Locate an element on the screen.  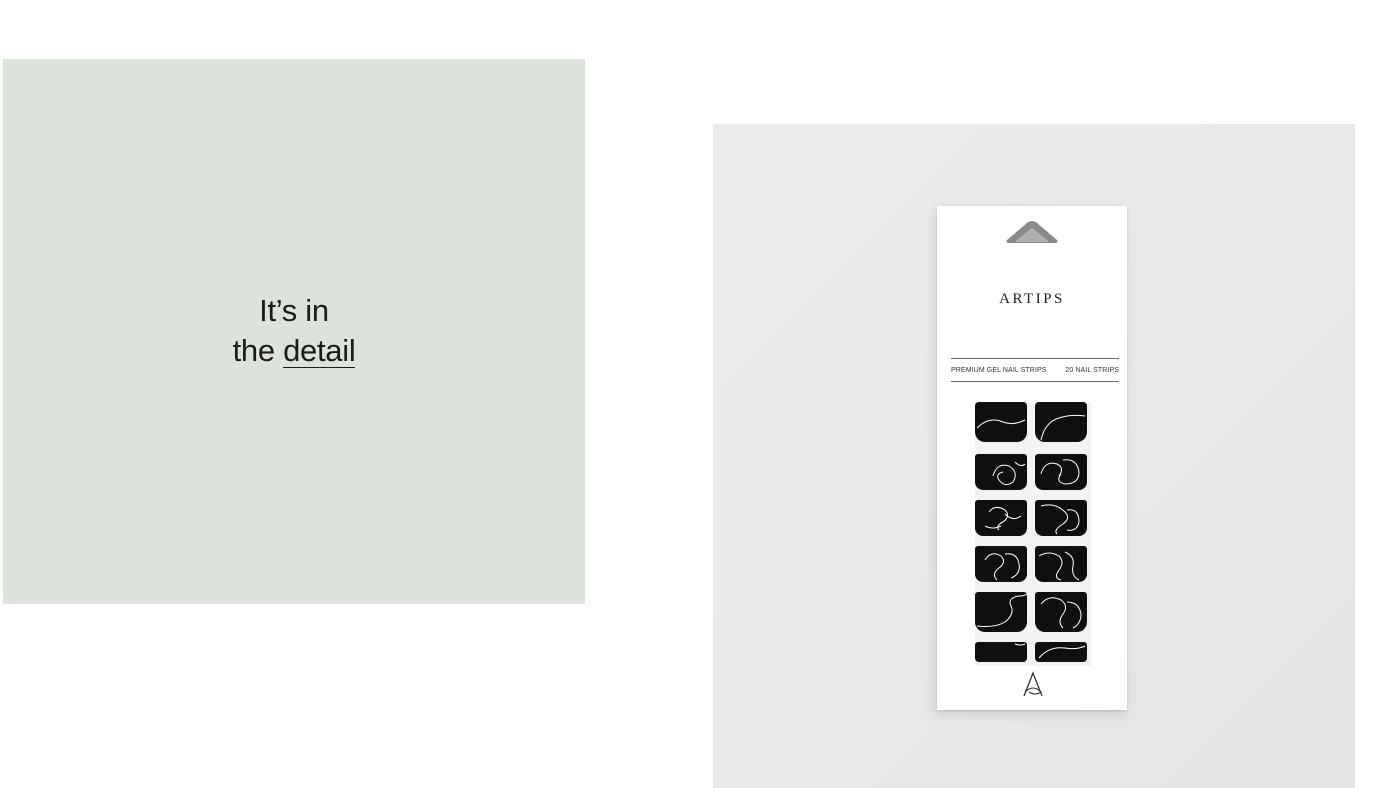
headline-line-2: the detail is located at coordinates (294, 351).